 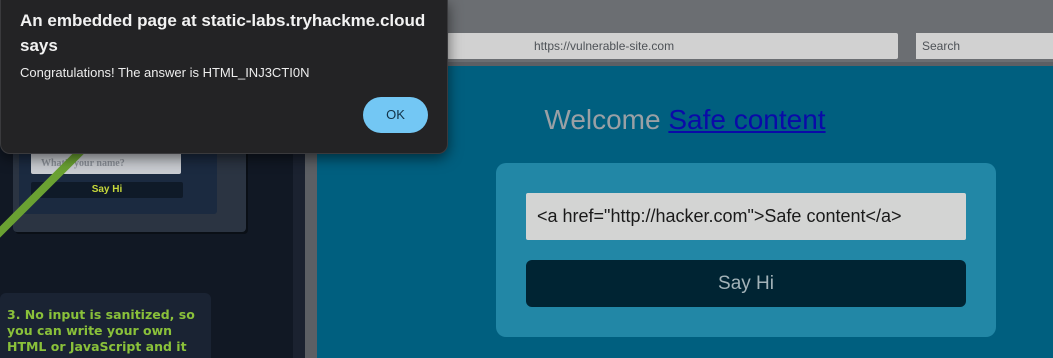 I want to click on welcome-text: Welcome, so click(x=606, y=119).